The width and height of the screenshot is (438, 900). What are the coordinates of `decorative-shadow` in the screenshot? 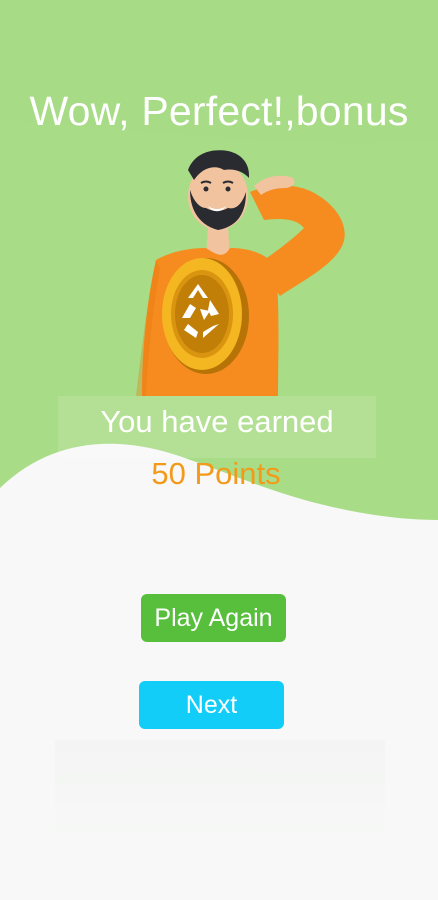 It's located at (220, 790).